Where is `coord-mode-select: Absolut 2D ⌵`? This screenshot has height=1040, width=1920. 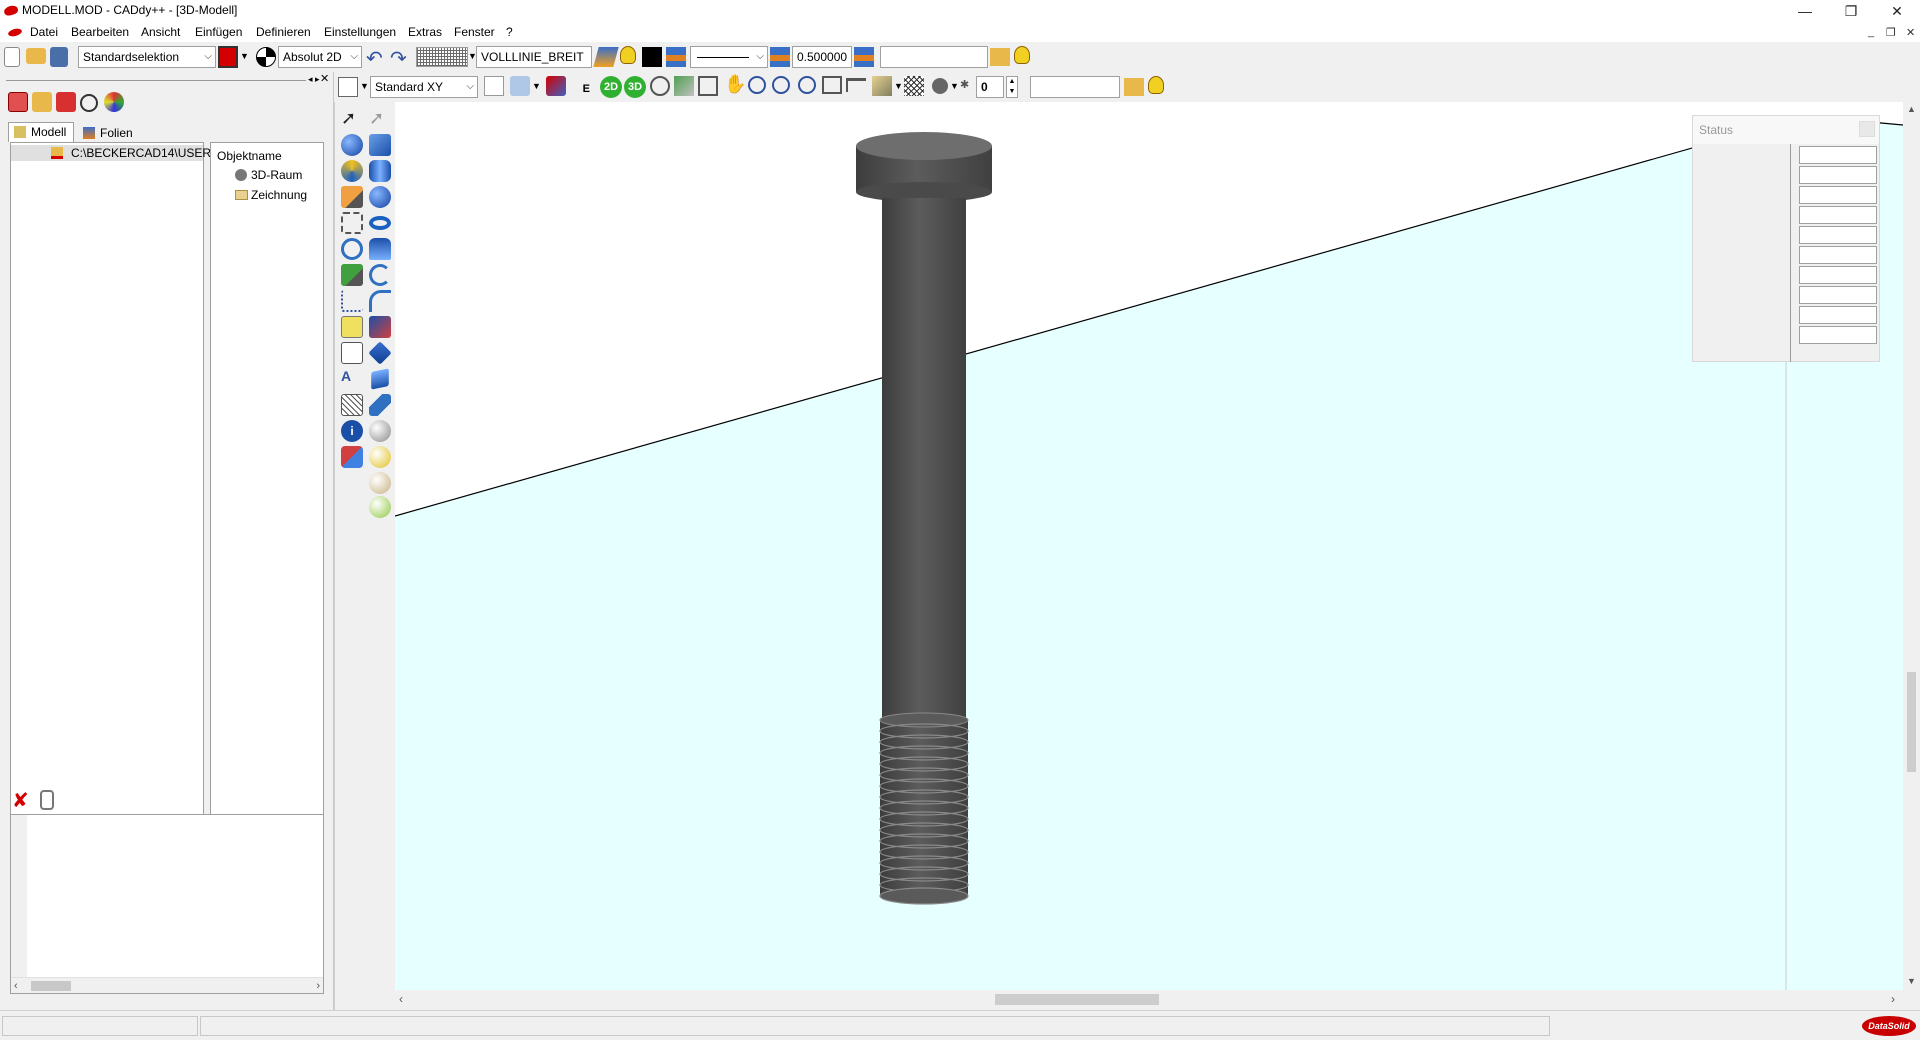
coord-mode-select: Absolut 2D ⌵ is located at coordinates (320, 57).